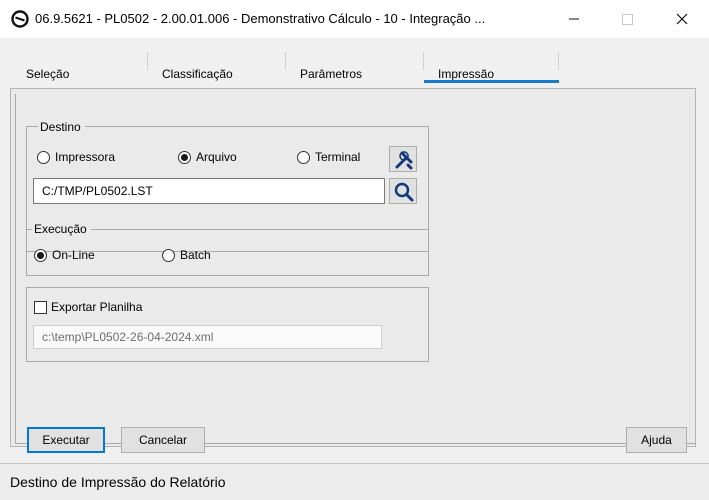  I want to click on tab-label: Classificação, so click(197, 74).